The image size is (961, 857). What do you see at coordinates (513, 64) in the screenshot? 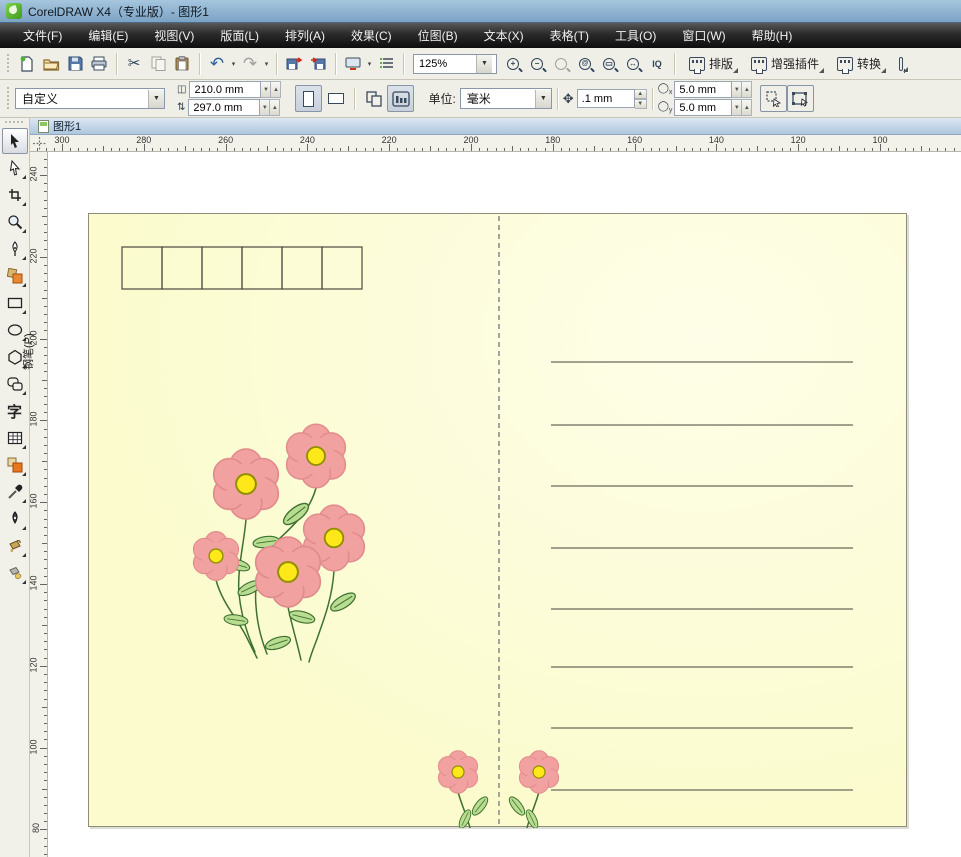
I see `zoom-in-button: +` at bounding box center [513, 64].